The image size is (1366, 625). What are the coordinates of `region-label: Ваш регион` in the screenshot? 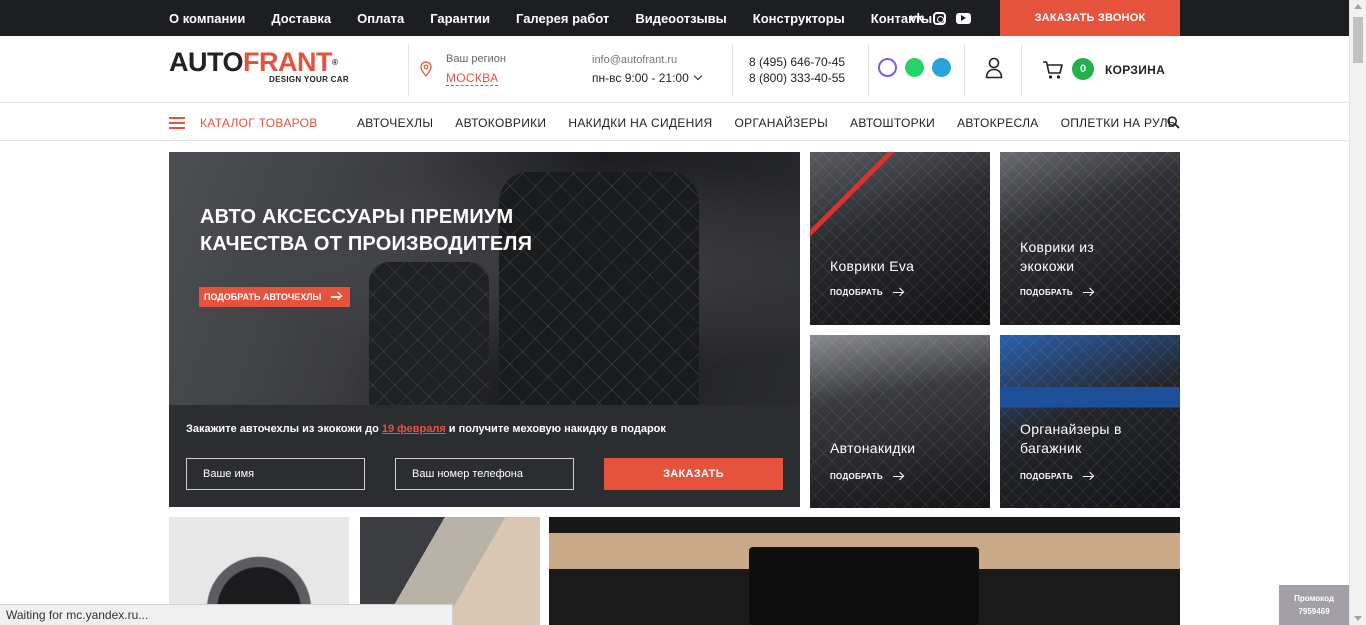 It's located at (476, 59).